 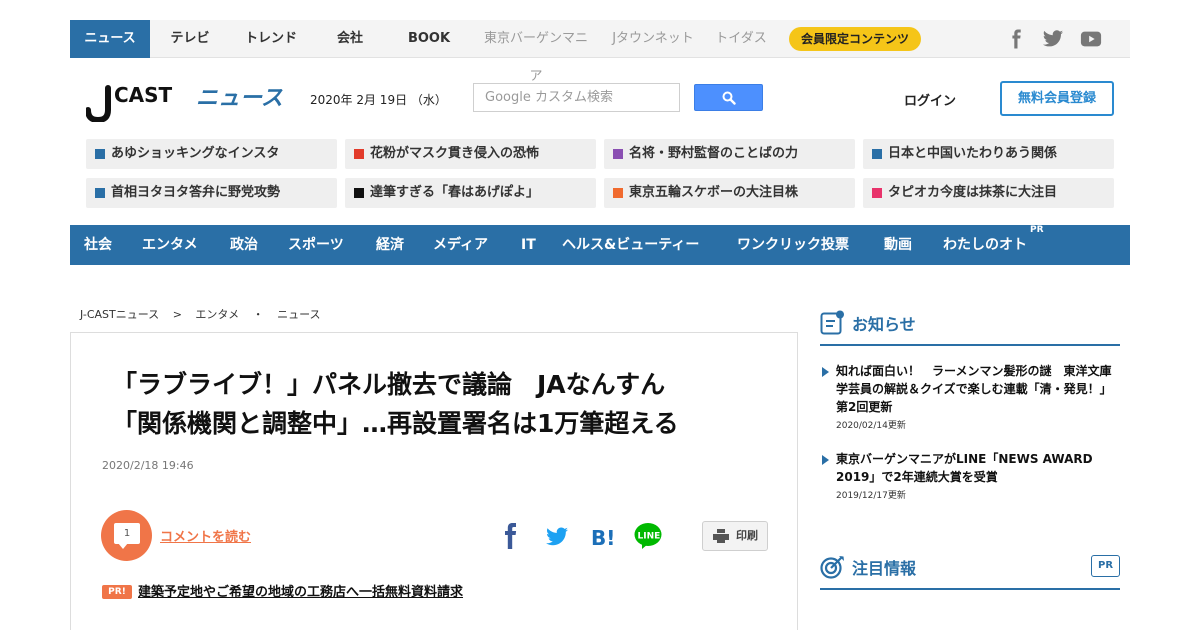 I want to click on jcast-news-logo: CAST ニュース, so click(x=186, y=101).